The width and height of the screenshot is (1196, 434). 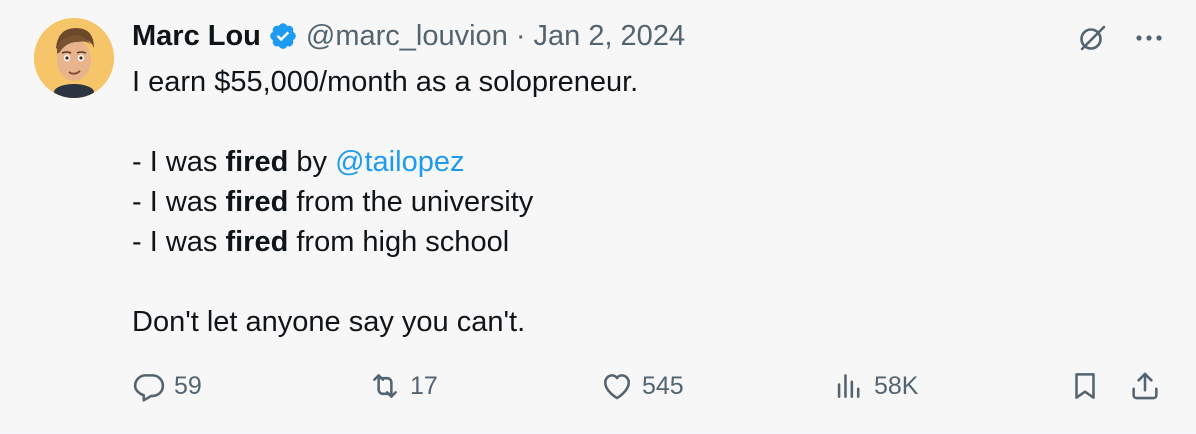 What do you see at coordinates (257, 202) in the screenshot?
I see `item-2-bold: fired` at bounding box center [257, 202].